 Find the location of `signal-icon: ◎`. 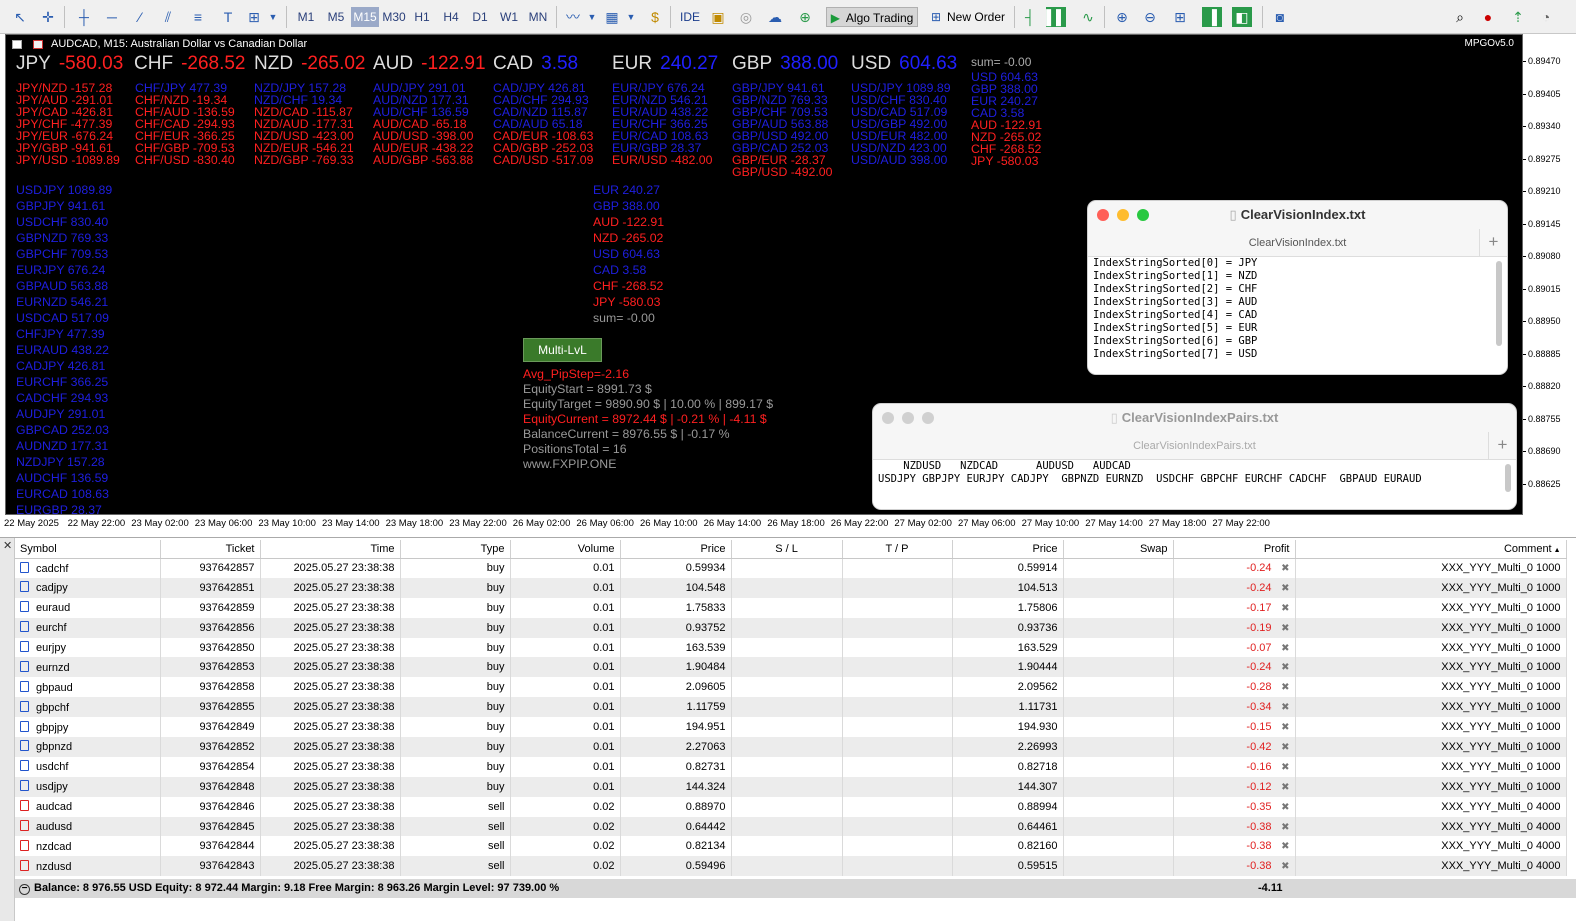

signal-icon: ◎ is located at coordinates (746, 17).